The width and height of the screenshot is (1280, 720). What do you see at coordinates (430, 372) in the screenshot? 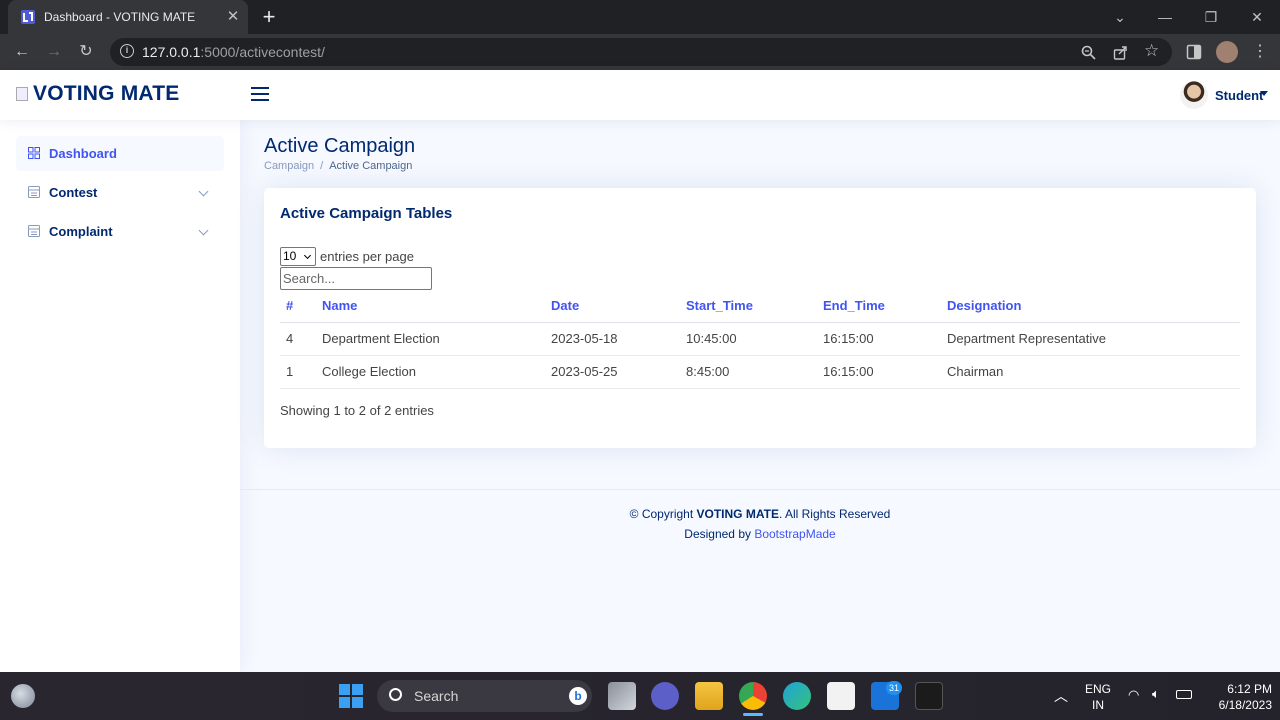
I see `cell-name: College Election` at bounding box center [430, 372].